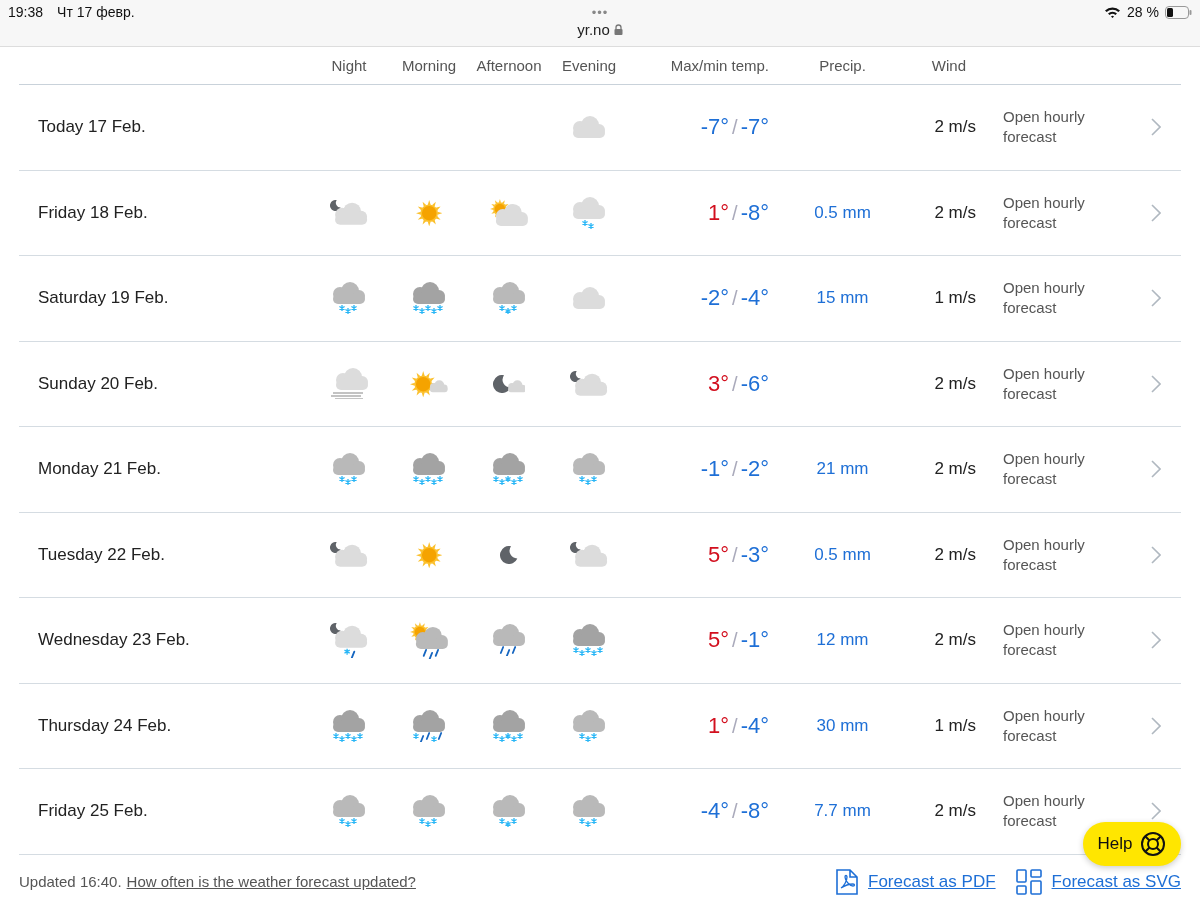 The height and width of the screenshot is (900, 1200). What do you see at coordinates (715, 811) in the screenshot?
I see `max-temperature: -4°` at bounding box center [715, 811].